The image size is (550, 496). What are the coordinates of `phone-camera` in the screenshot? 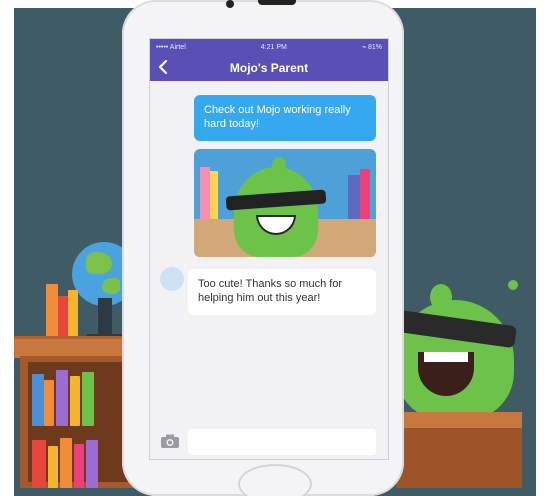 It's located at (230, 4).